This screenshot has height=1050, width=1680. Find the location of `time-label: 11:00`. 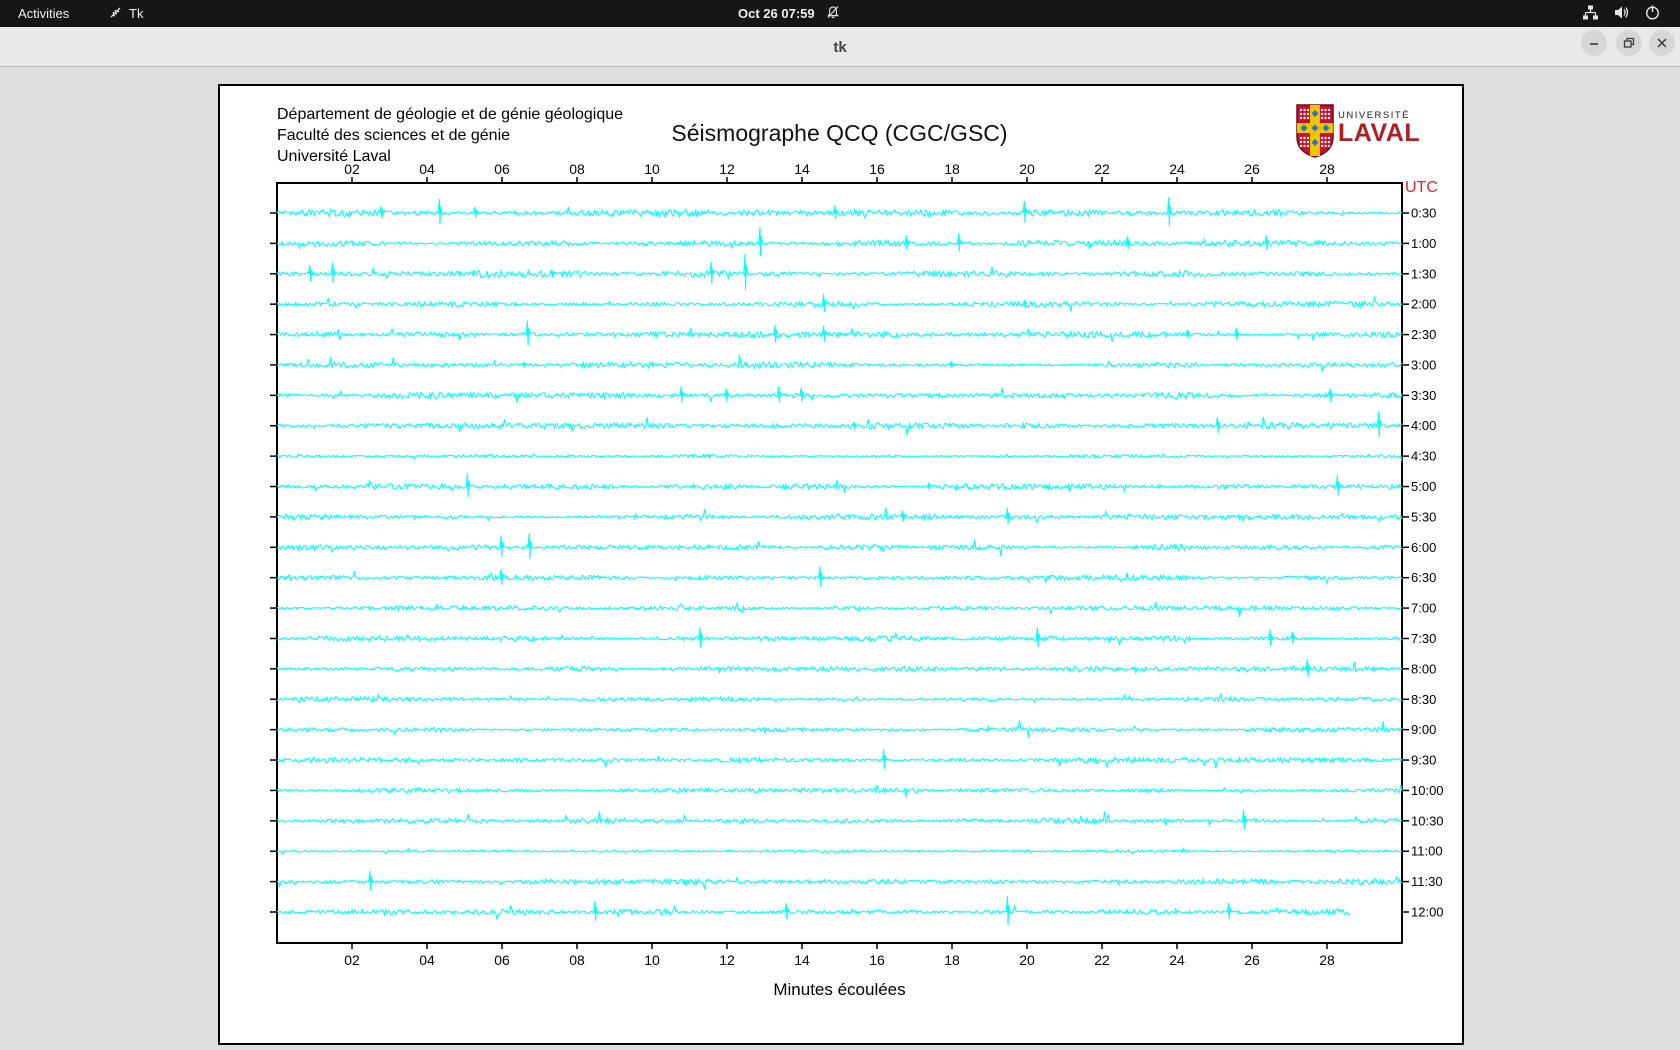

time-label: 11:00 is located at coordinates (1427, 851).